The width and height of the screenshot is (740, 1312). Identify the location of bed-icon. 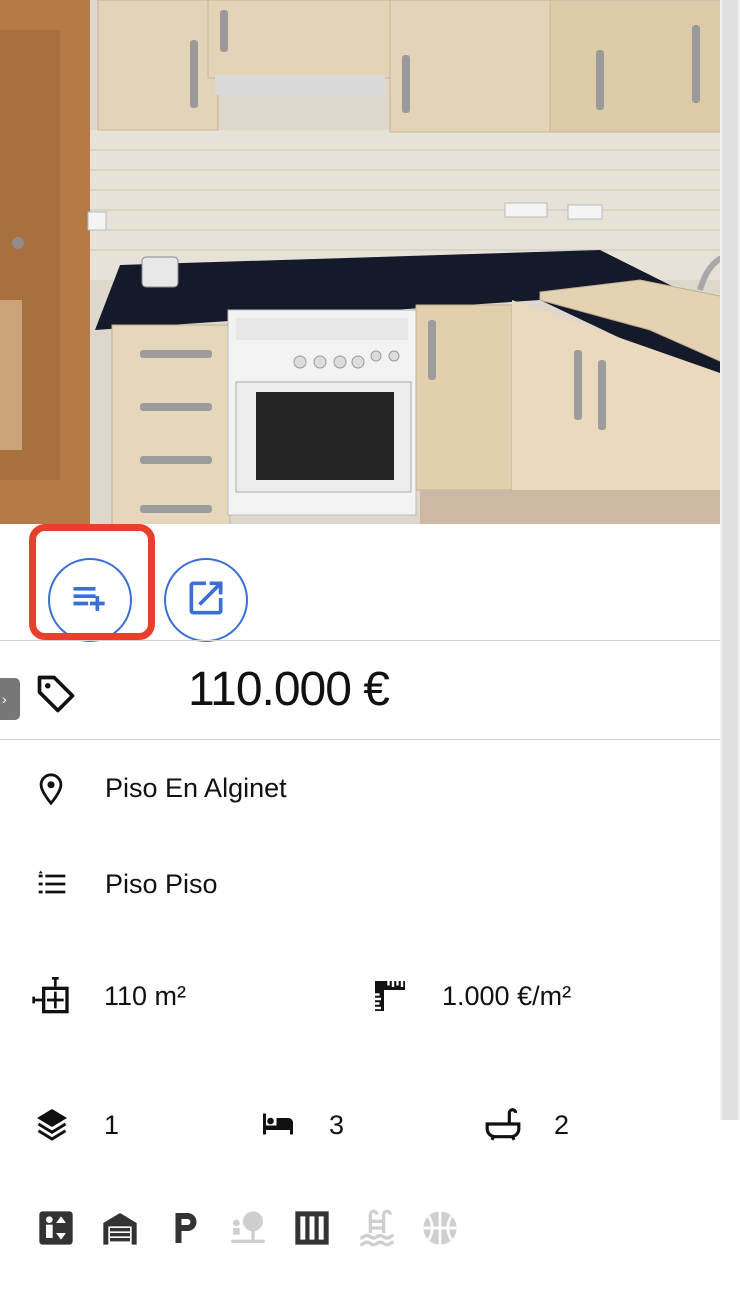
(278, 1126).